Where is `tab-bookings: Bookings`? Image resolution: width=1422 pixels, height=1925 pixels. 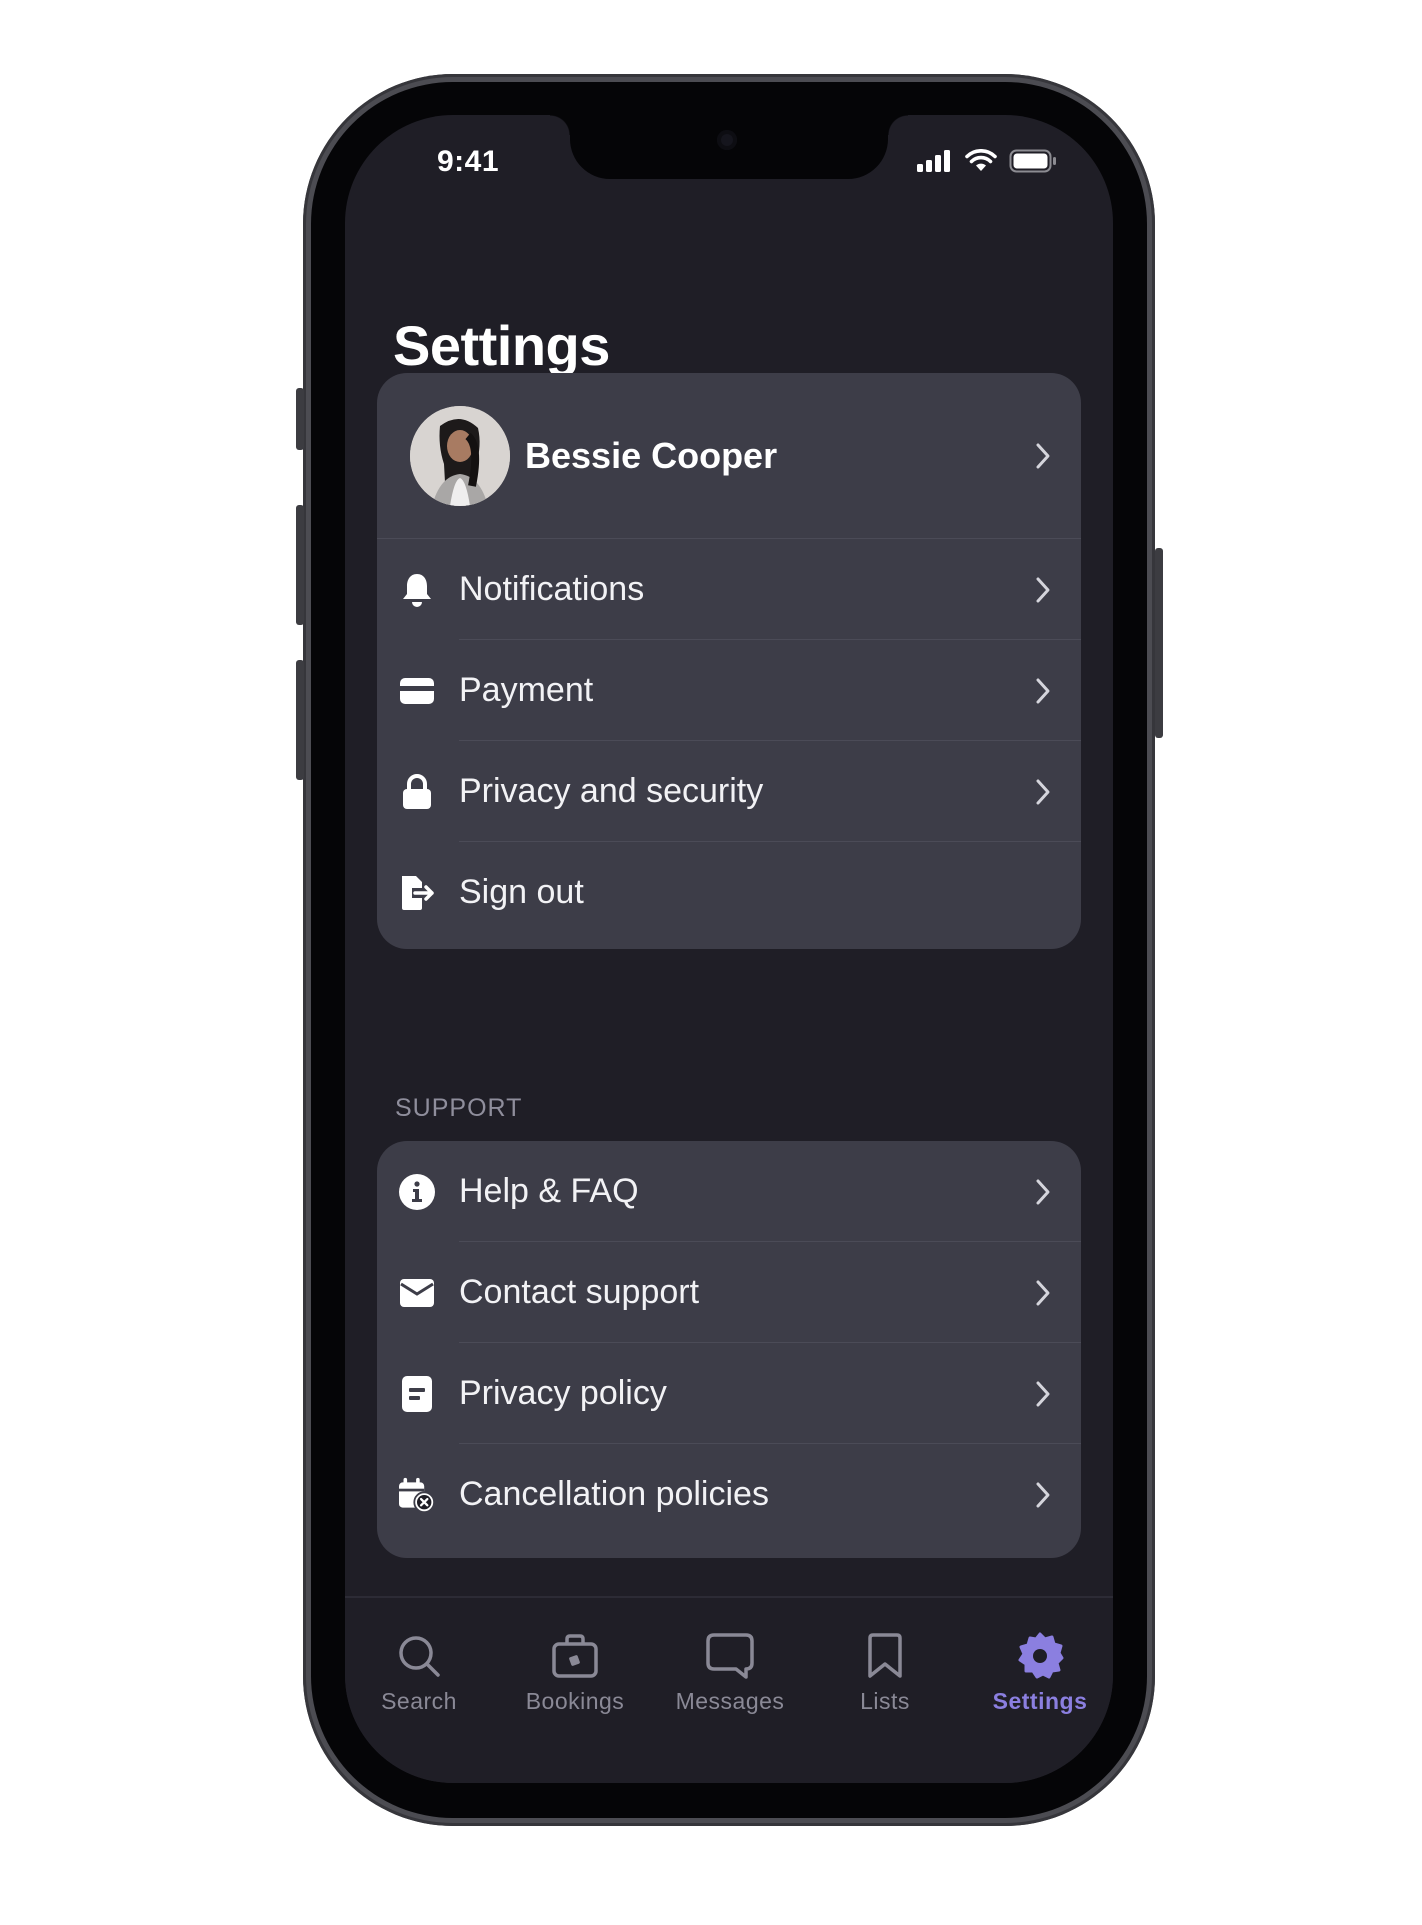
tab-bookings: Bookings is located at coordinates (575, 1663).